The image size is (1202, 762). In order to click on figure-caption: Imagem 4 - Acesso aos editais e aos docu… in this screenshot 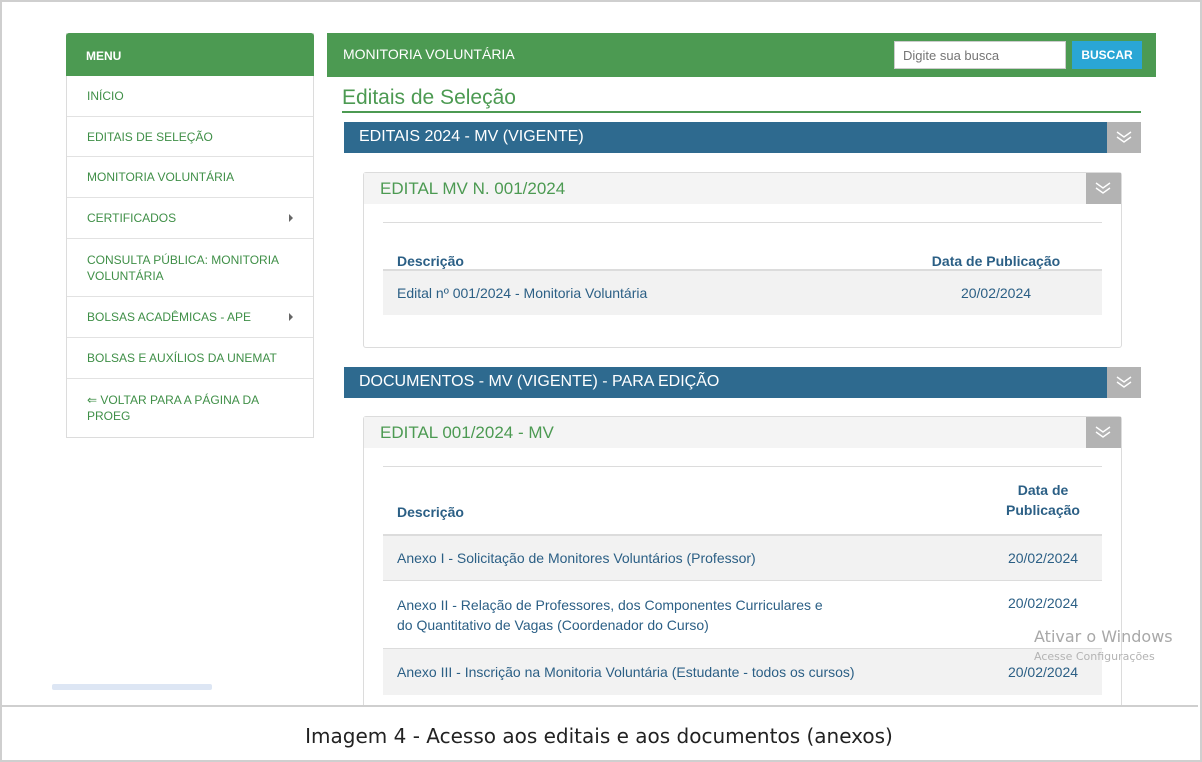, I will do `click(599, 736)`.